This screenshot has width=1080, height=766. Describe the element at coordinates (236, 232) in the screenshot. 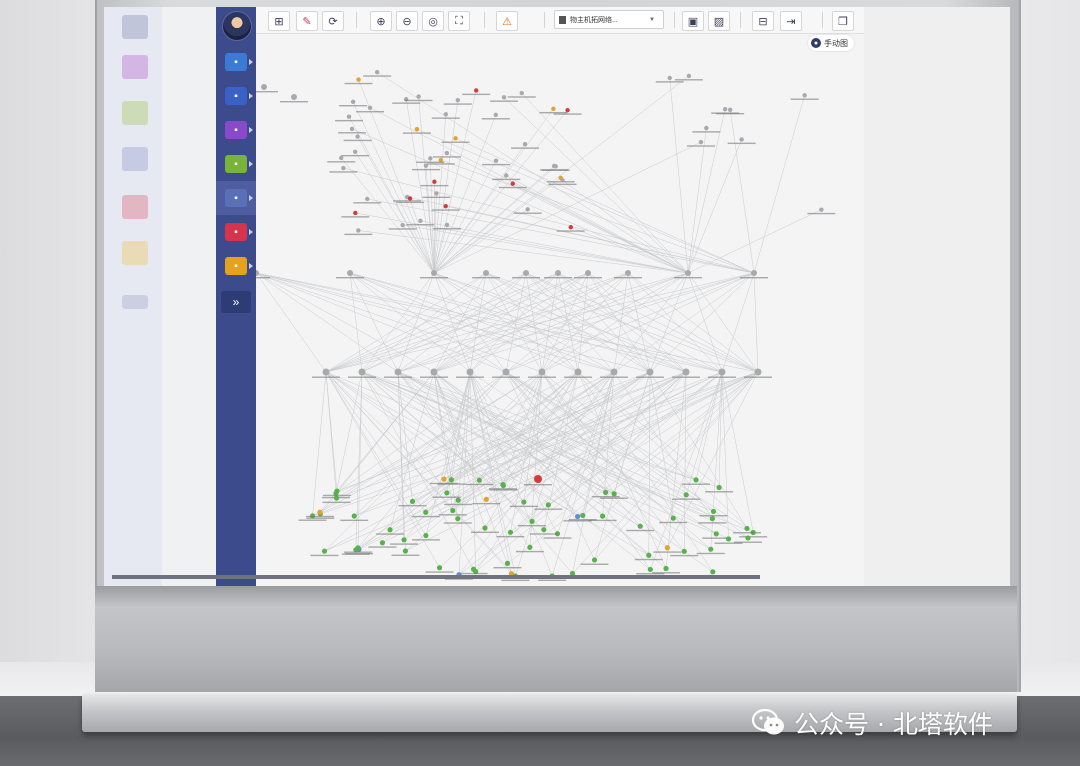

I see `sidebar-item-report: ▪` at that location.